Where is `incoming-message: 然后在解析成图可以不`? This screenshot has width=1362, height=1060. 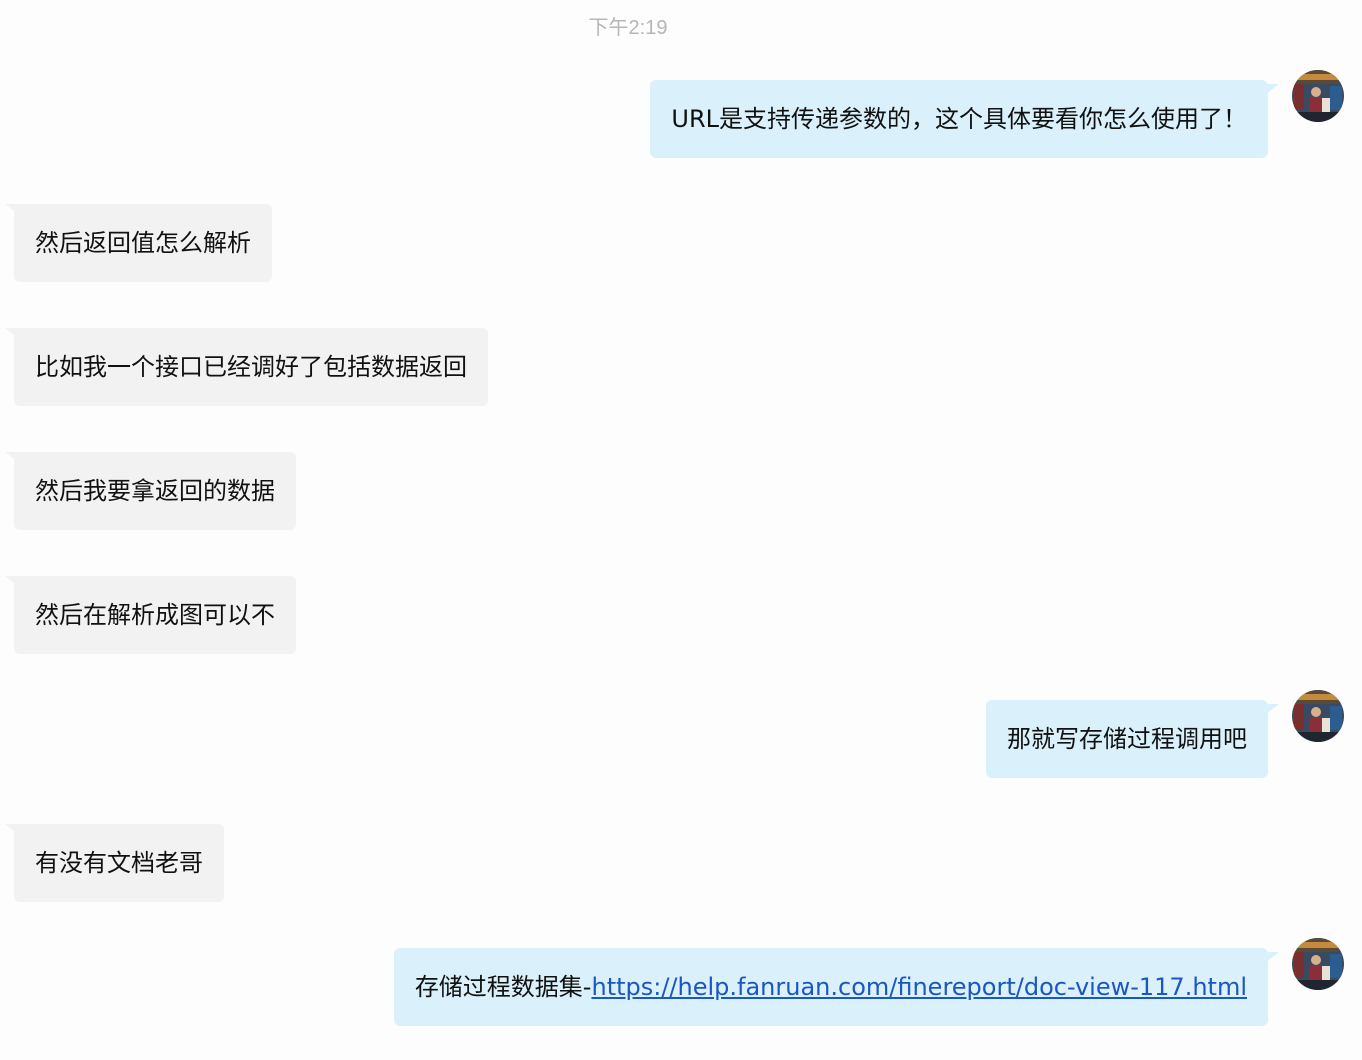 incoming-message: 然后在解析成图可以不 is located at coordinates (155, 615).